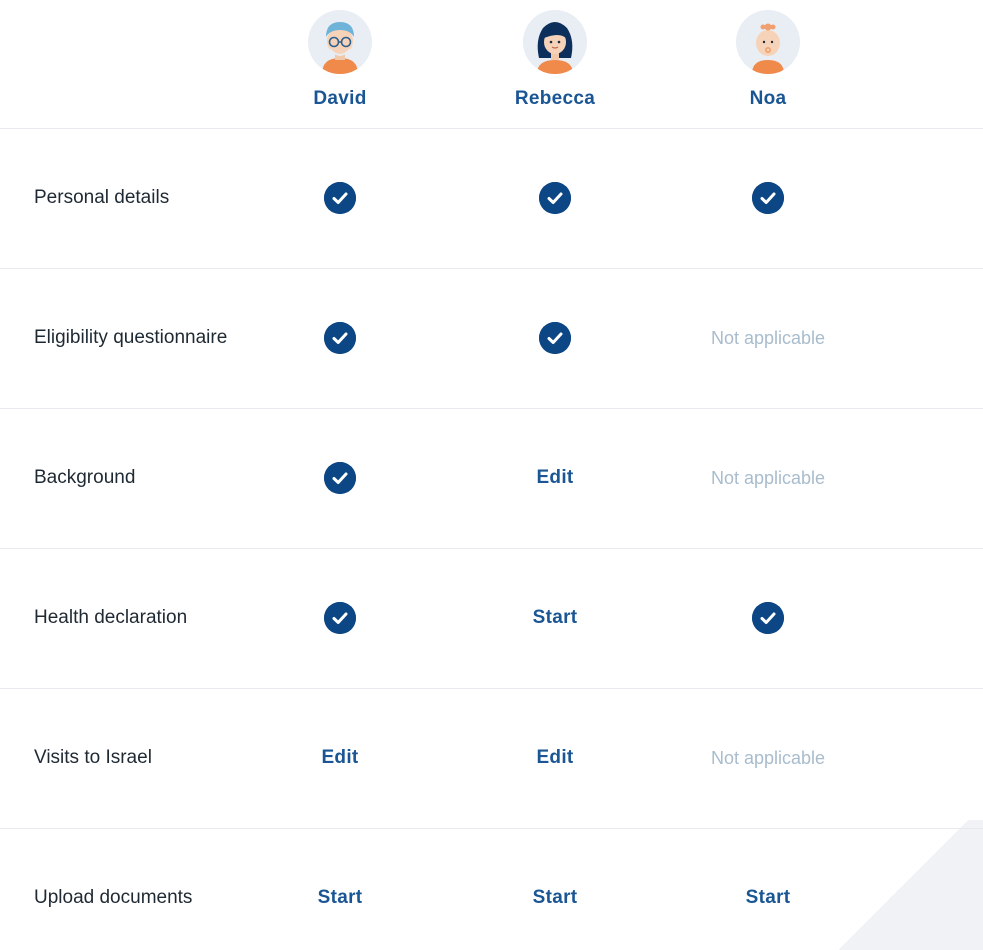 The width and height of the screenshot is (983, 950). What do you see at coordinates (102, 197) in the screenshot?
I see `row-label: Personal details` at bounding box center [102, 197].